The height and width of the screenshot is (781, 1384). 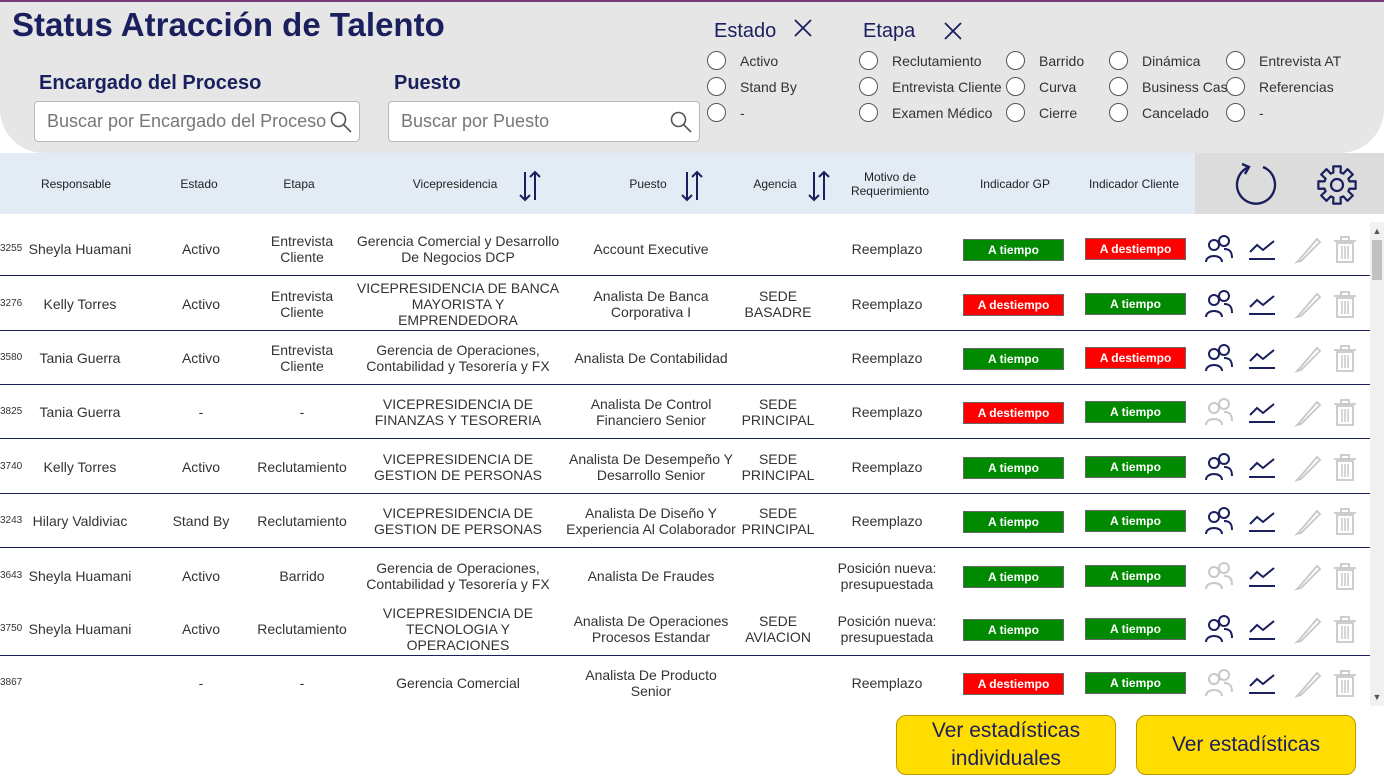 I want to click on estado-radio-option: -, so click(x=726, y=112).